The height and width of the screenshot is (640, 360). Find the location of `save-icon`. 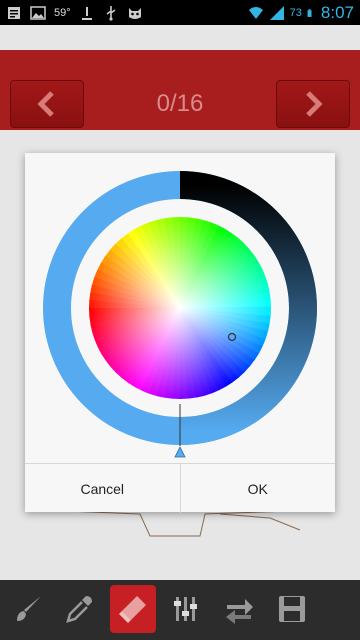

save-icon is located at coordinates (292, 609).